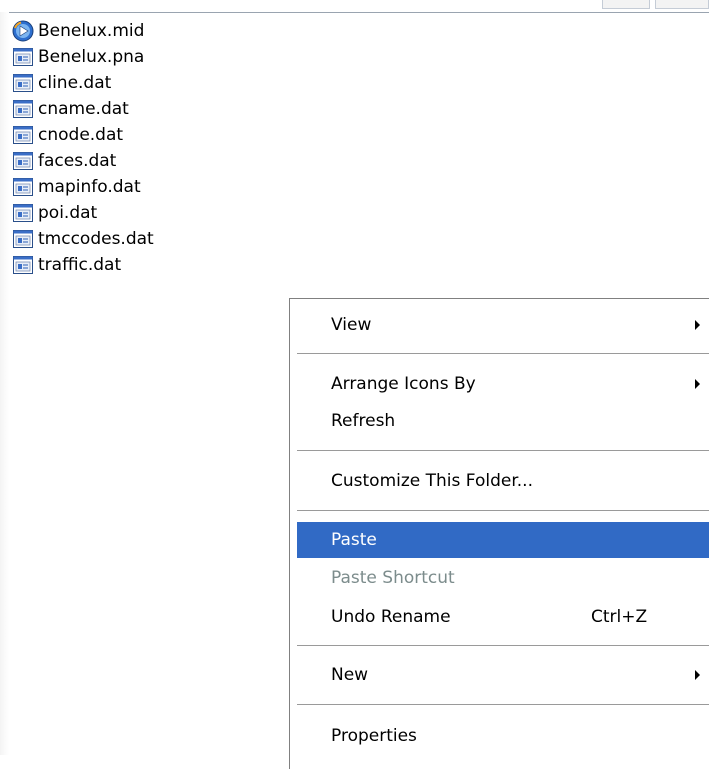  I want to click on file-name: cline.dat, so click(75, 83).